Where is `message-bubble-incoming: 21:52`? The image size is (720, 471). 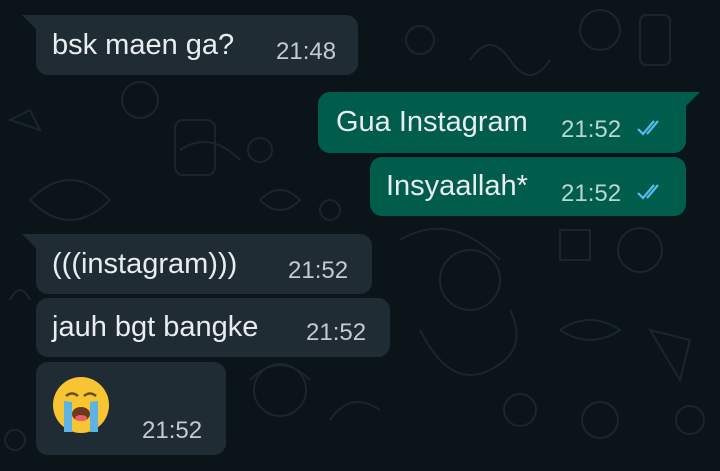
message-bubble-incoming: 21:52 is located at coordinates (131, 408).